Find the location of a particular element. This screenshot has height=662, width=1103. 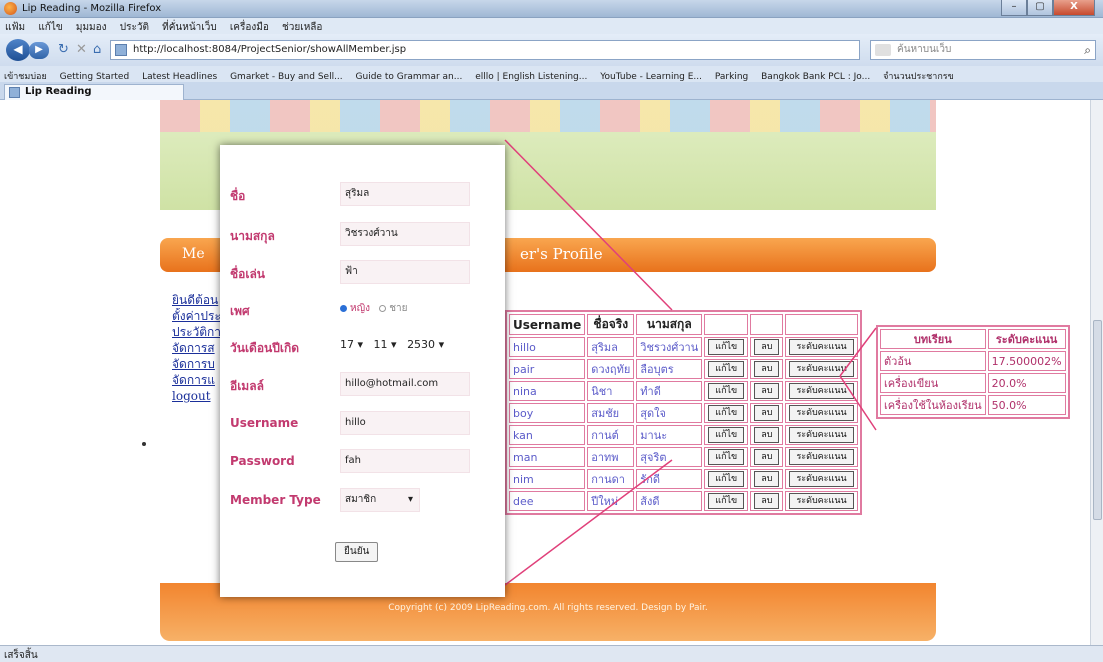

last-name-cell: วิชรวงศ์วาน is located at coordinates (669, 347).